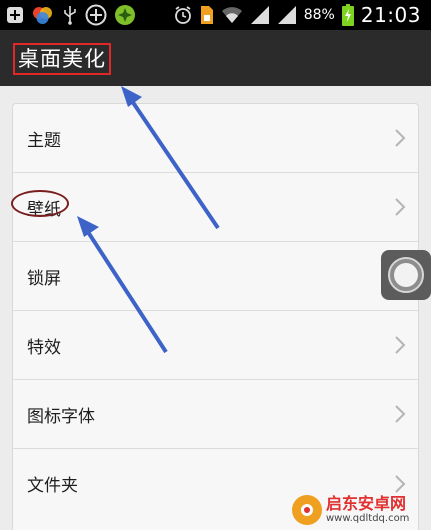 The image size is (431, 530). I want to click on page-title: 桌面美化, so click(62, 59).